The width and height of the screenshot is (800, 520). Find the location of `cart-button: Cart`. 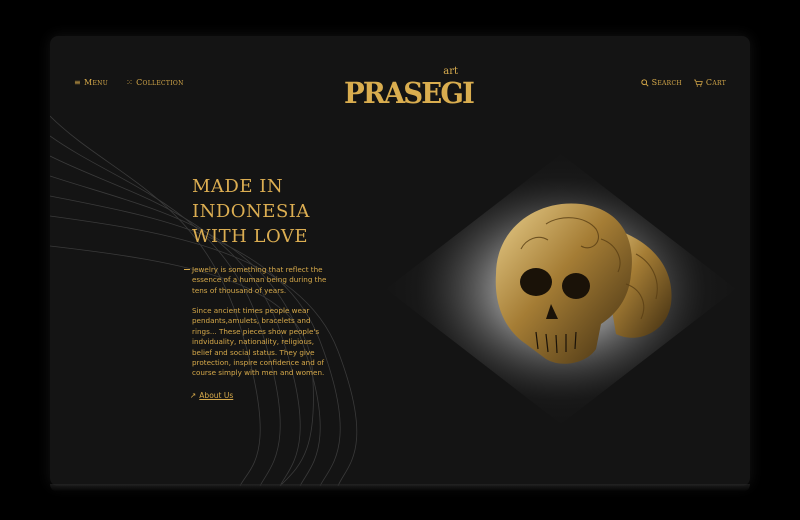

cart-button: Cart is located at coordinates (709, 82).